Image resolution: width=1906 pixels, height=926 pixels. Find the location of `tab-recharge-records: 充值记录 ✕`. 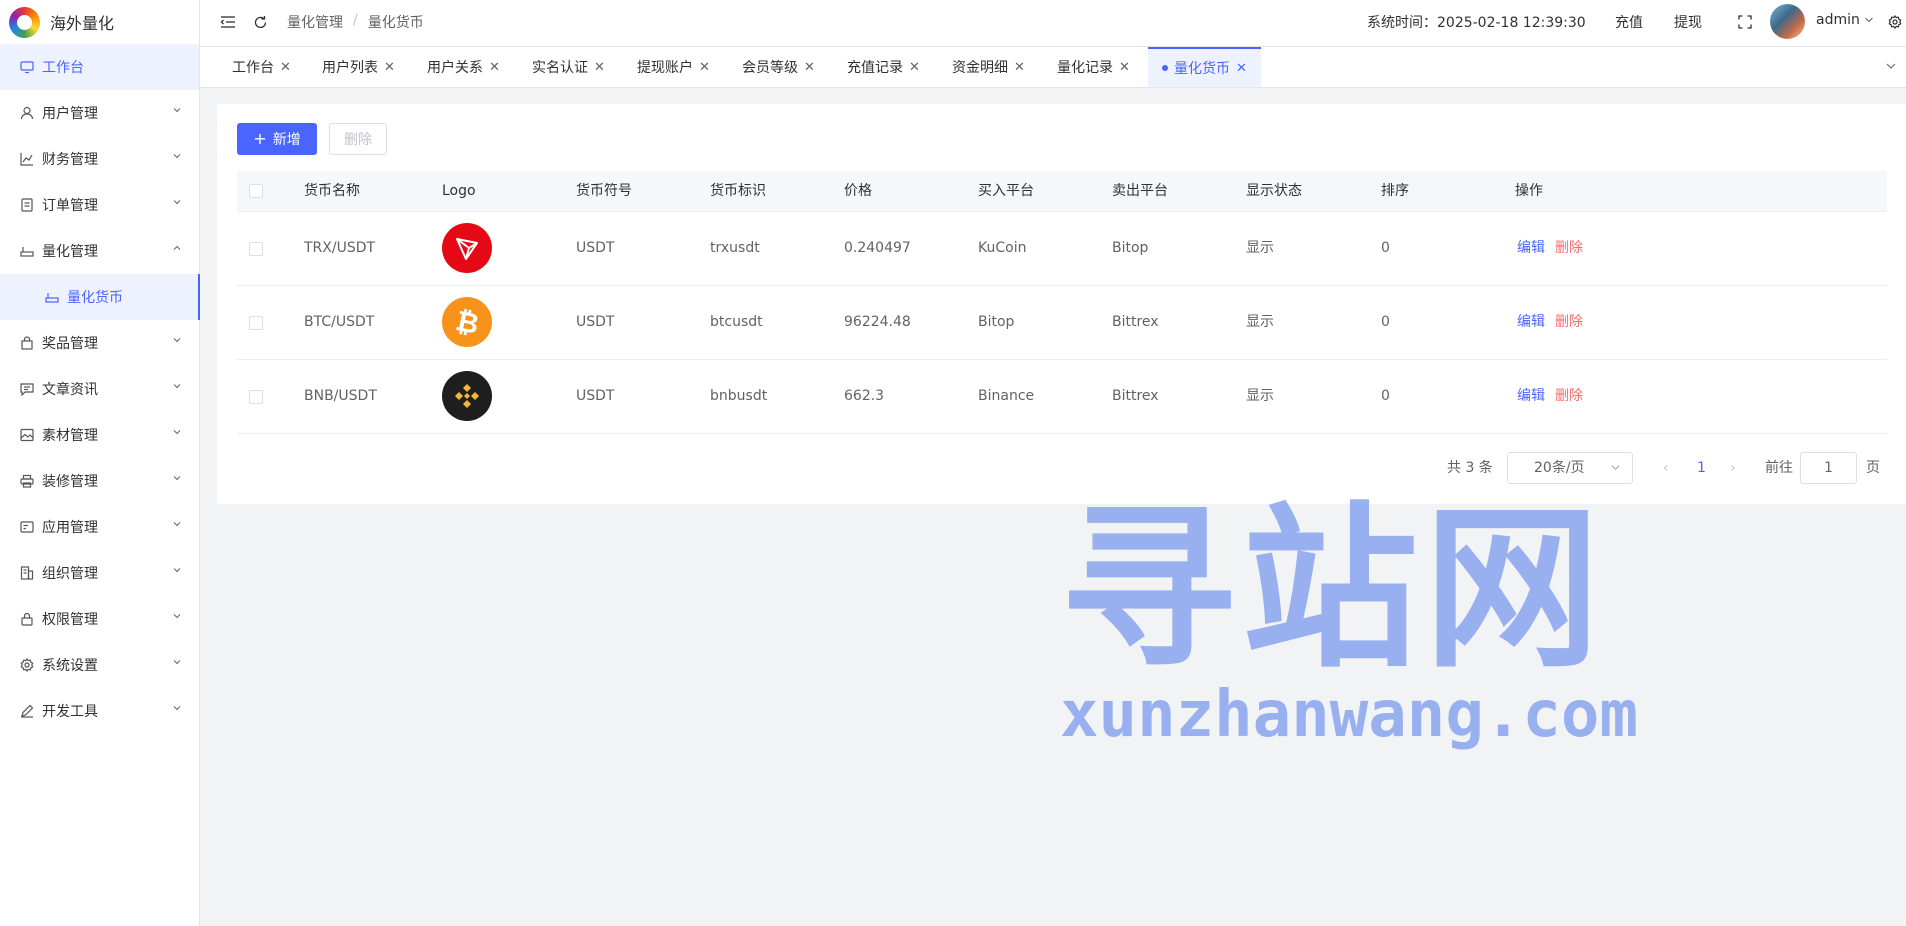

tab-recharge-records: 充值记录 ✕ is located at coordinates (883, 67).